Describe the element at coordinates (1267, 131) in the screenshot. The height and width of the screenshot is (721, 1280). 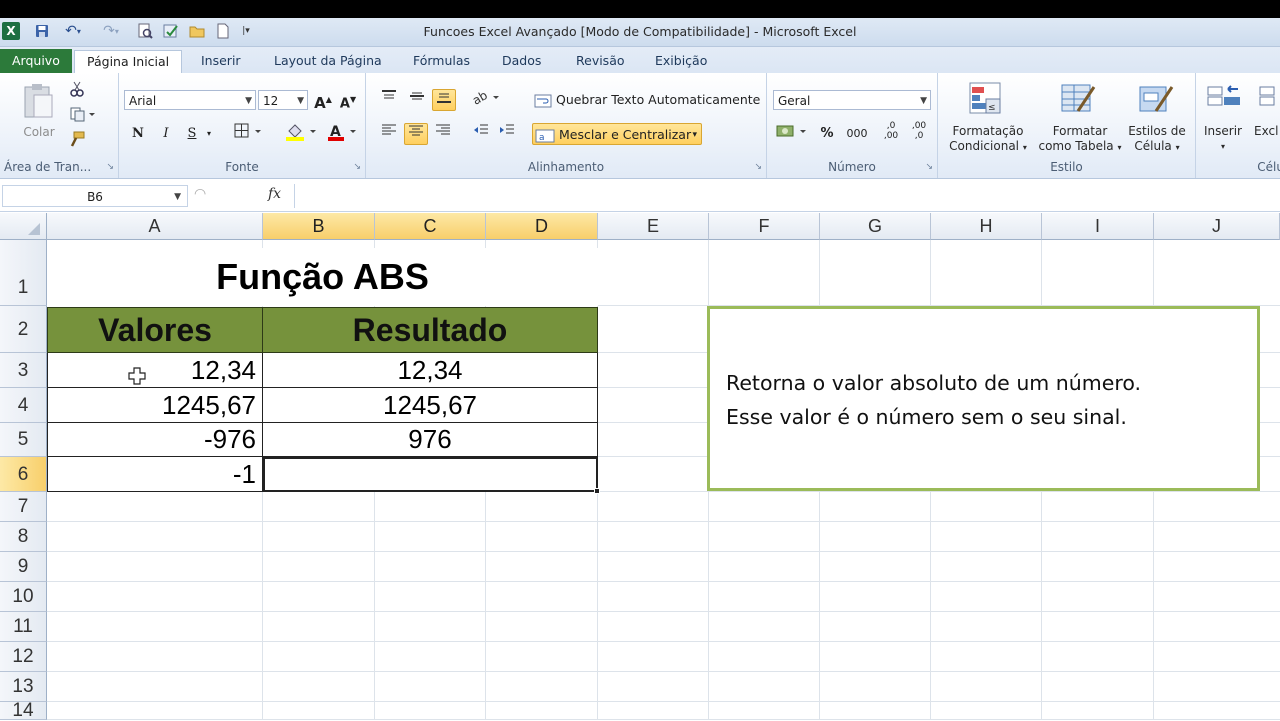
I see `delete-cells-label: Excl` at that location.